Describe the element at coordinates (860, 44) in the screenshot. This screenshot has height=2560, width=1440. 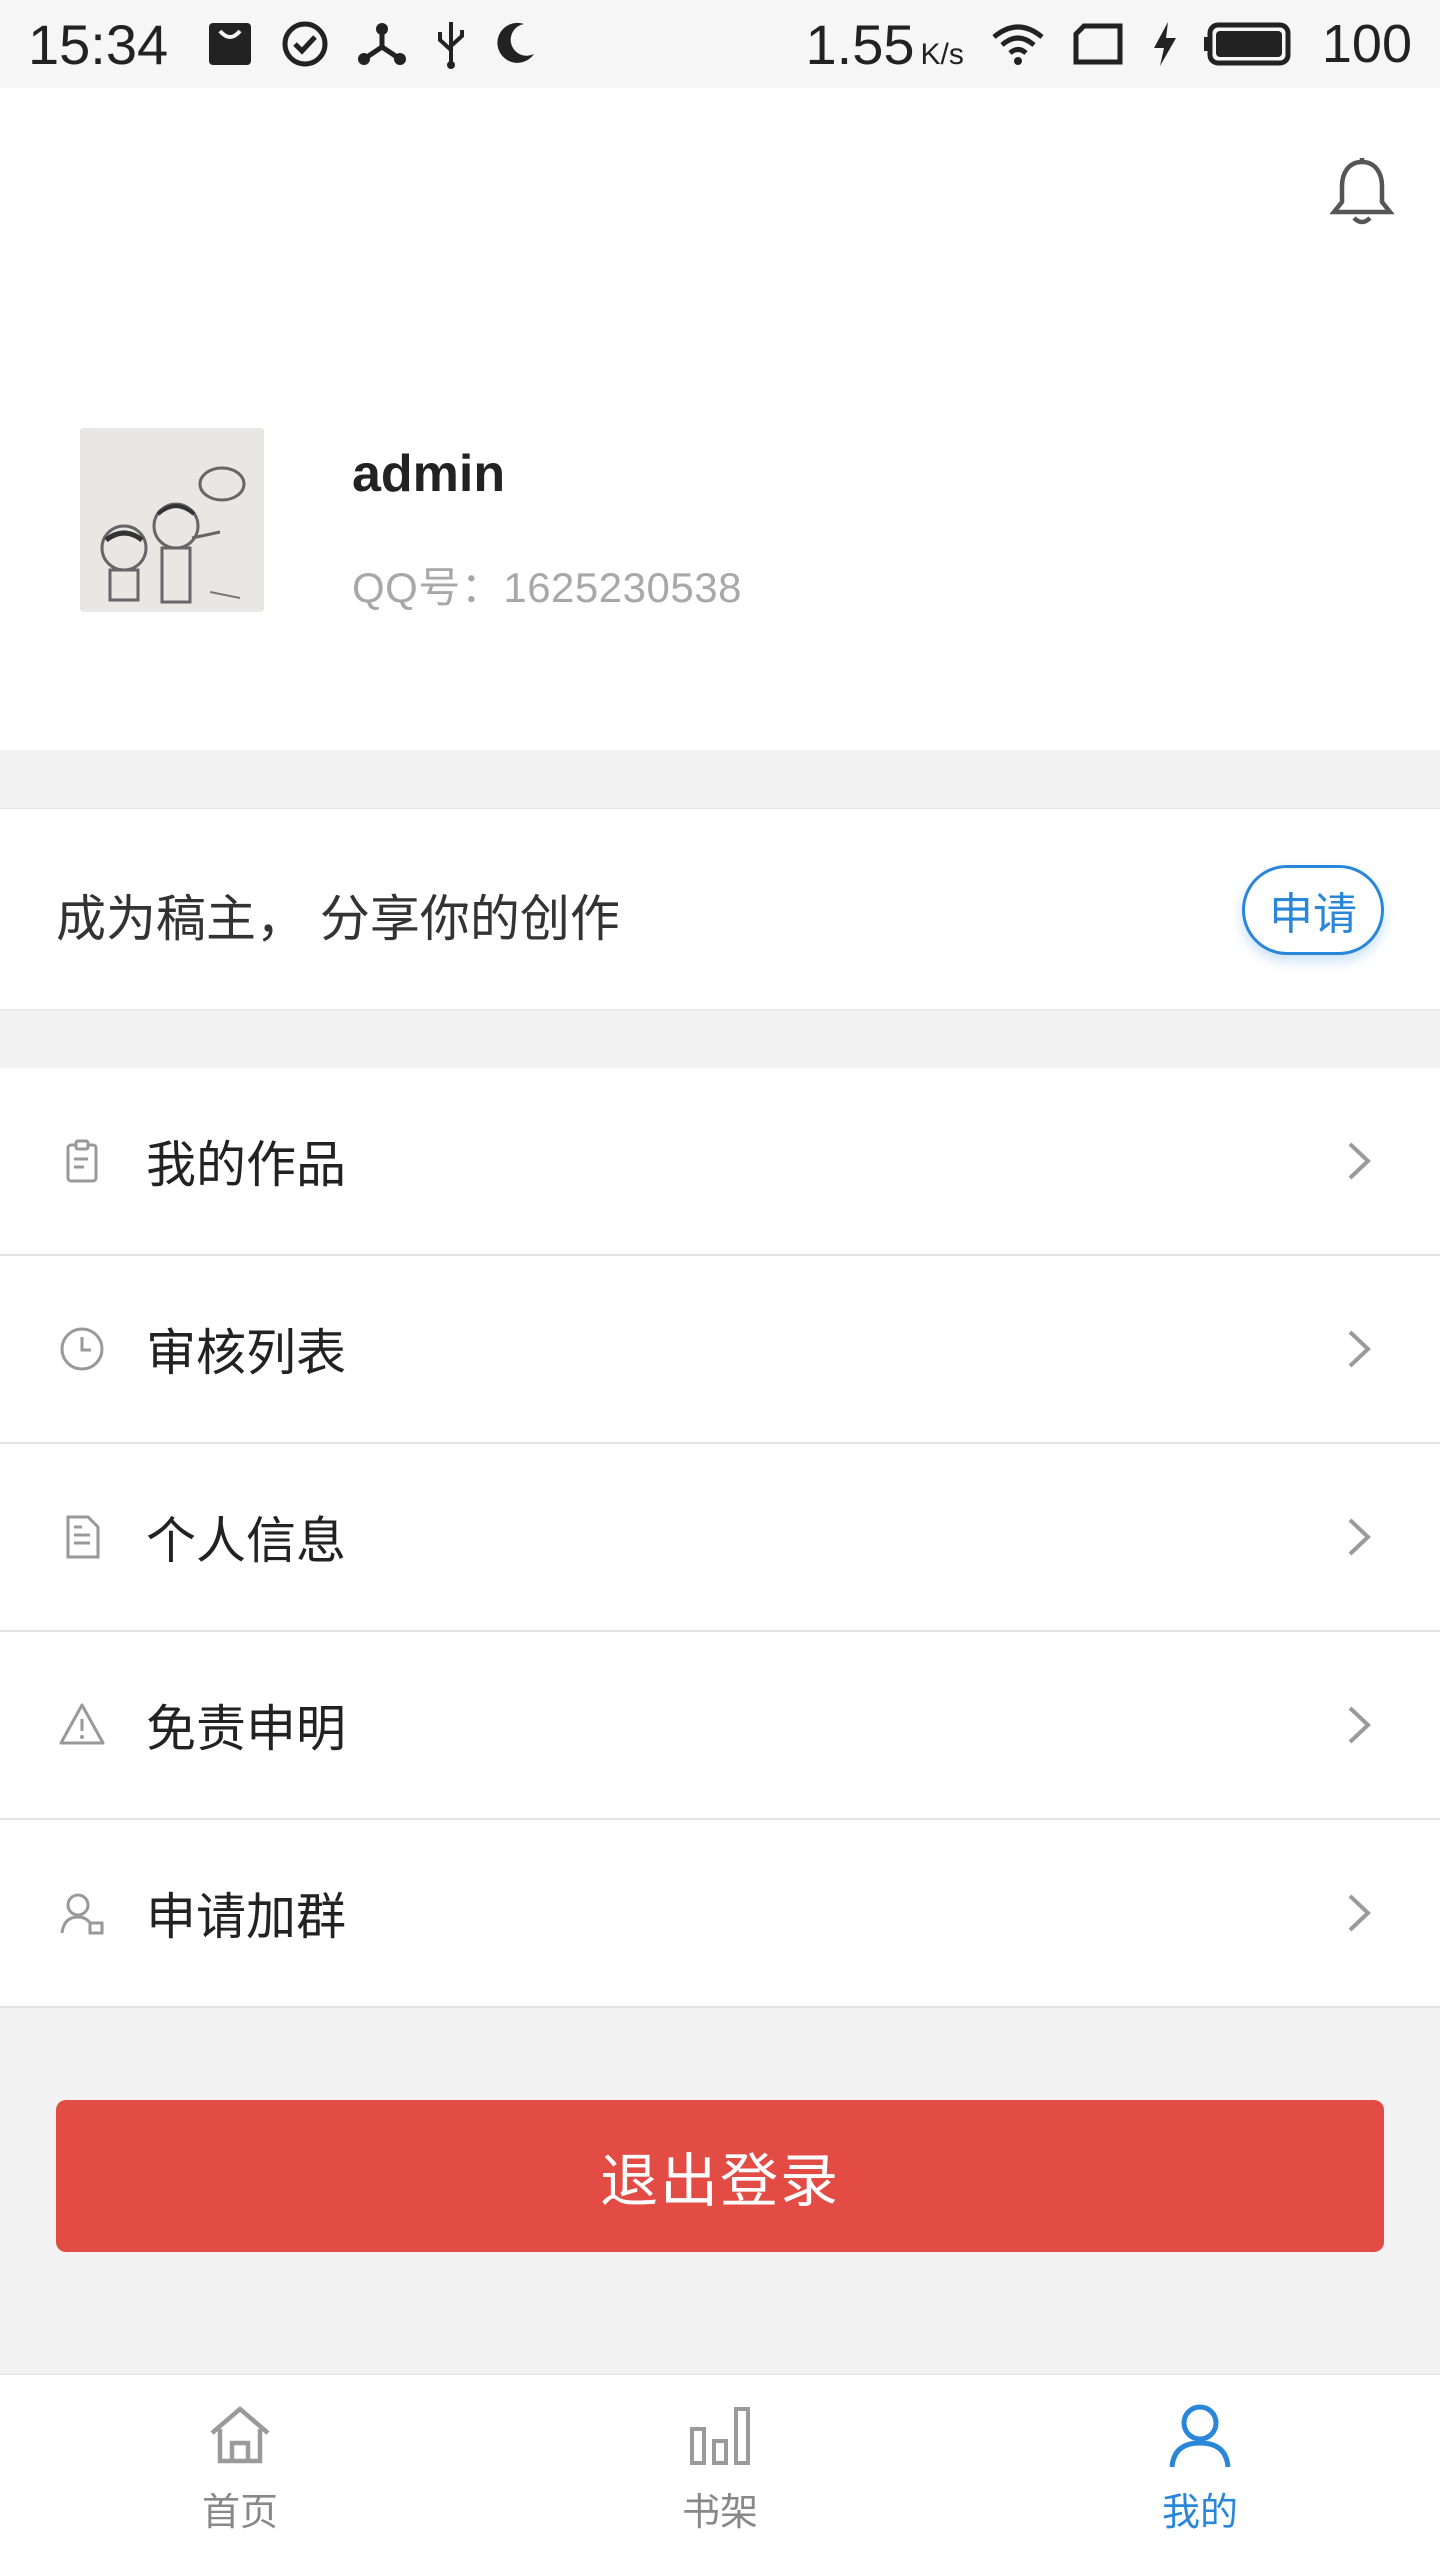
I see `network-speed-value: 1.55` at that location.